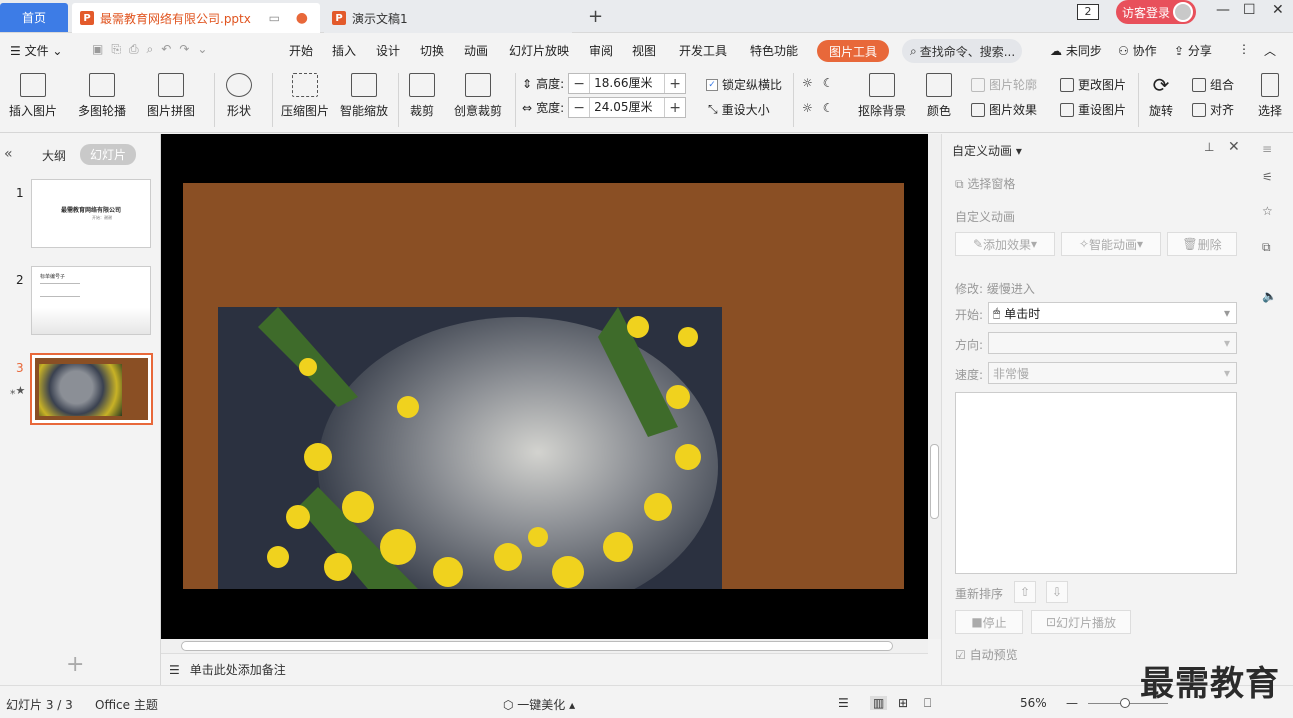 The image size is (1293, 718). I want to click on reading-view-icon: ⎕, so click(927, 703).